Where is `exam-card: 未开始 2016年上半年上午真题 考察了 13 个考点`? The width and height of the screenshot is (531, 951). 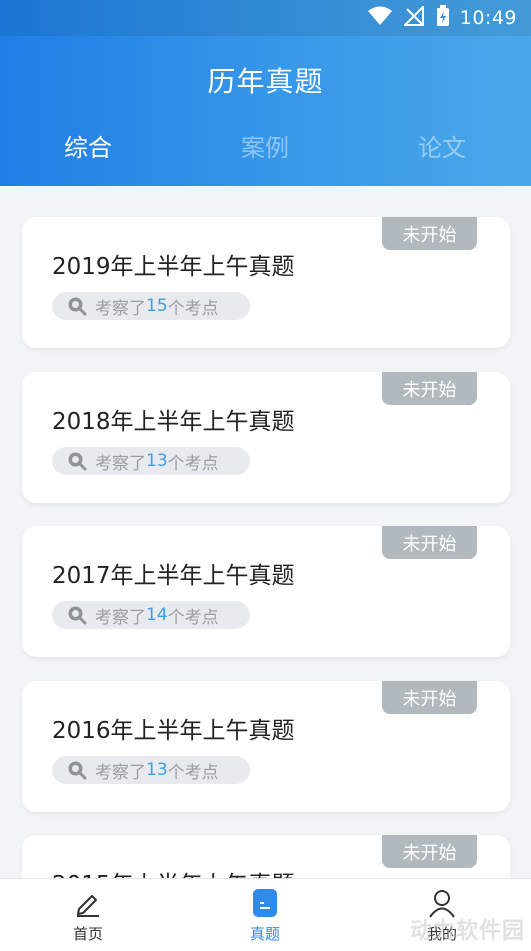 exam-card: 未开始 2016年上半年上午真题 考察了 13 个考点 is located at coordinates (266, 746).